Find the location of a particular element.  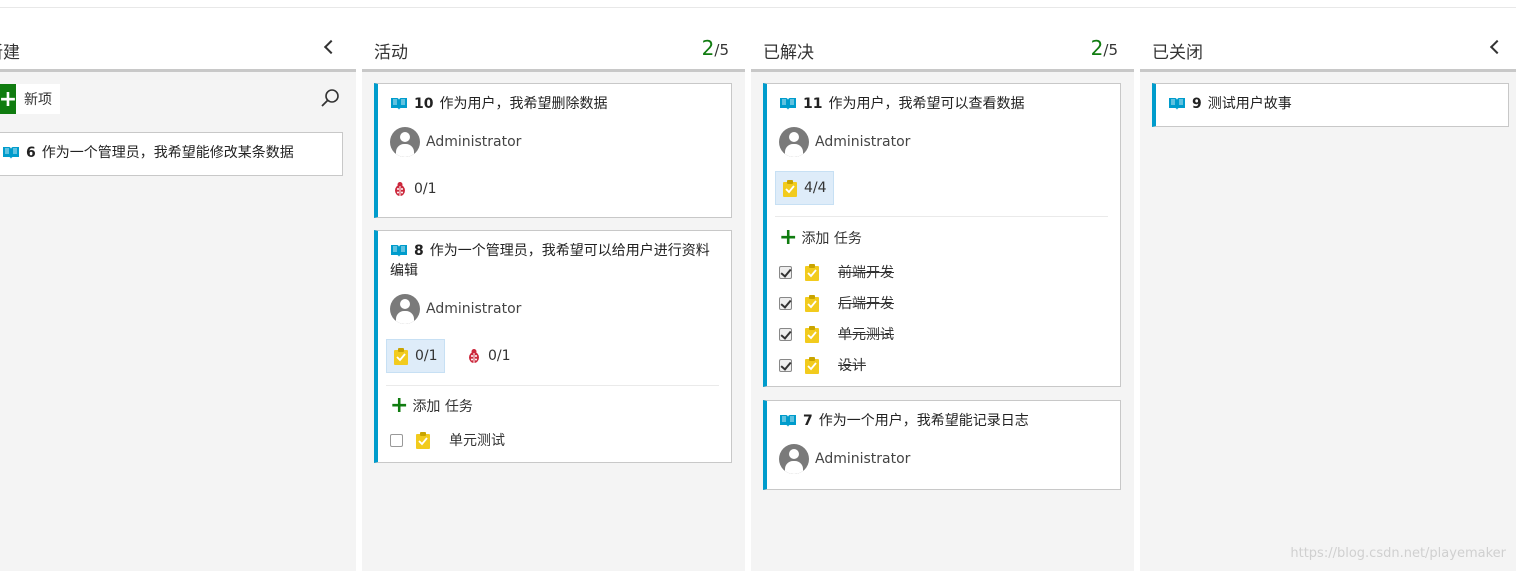

card-title-text: 作为用户，我希望可以查看数据 is located at coordinates (926, 104).